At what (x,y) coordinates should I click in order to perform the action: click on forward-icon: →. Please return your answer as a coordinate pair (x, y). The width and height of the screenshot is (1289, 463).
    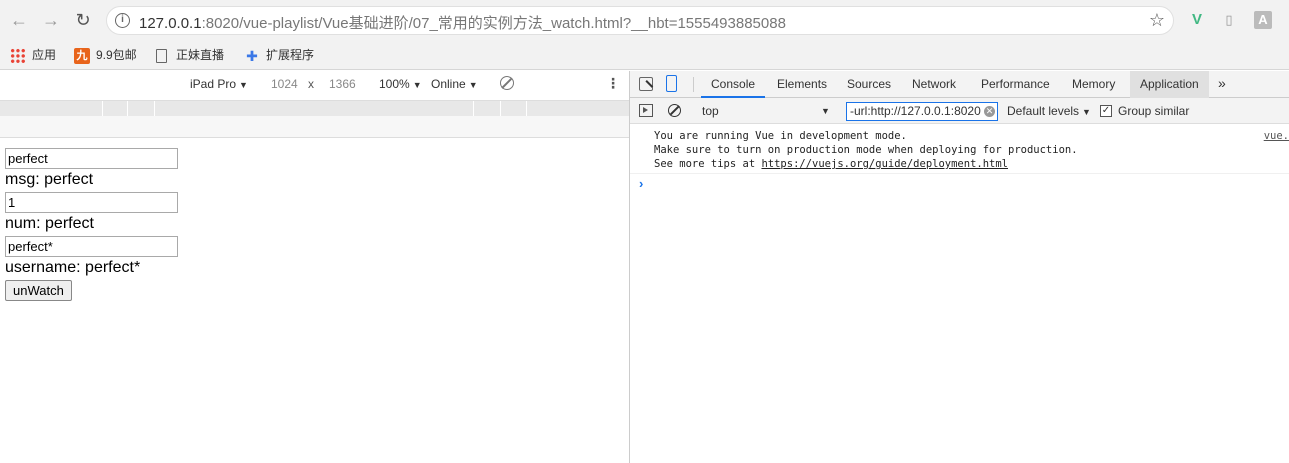
    Looking at the image, I should click on (51, 20).